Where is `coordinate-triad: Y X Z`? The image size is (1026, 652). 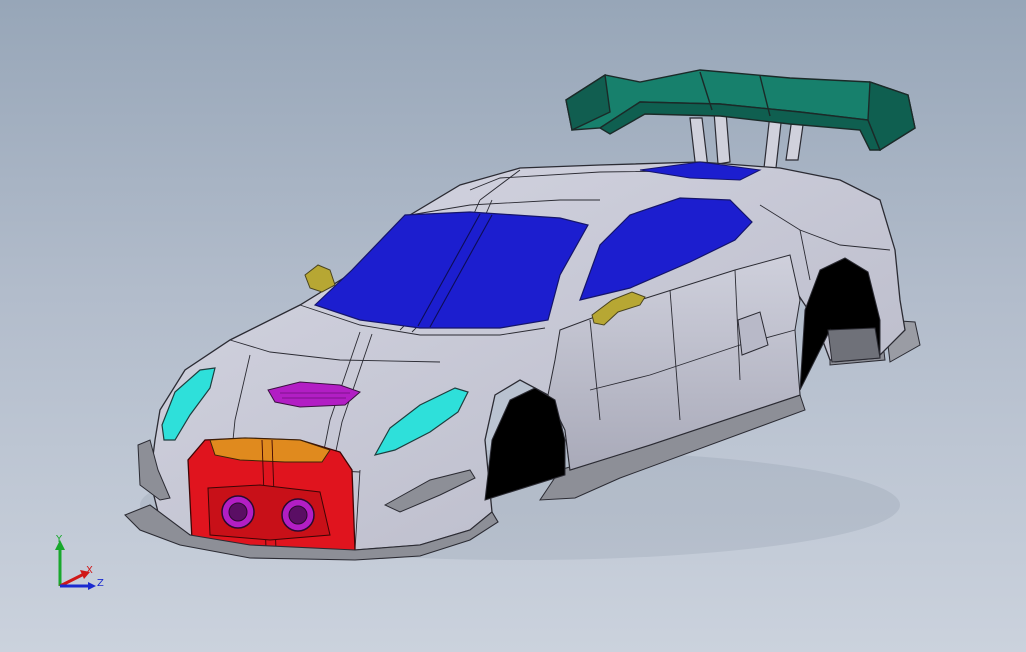 coordinate-triad: Y X Z is located at coordinates (80, 565).